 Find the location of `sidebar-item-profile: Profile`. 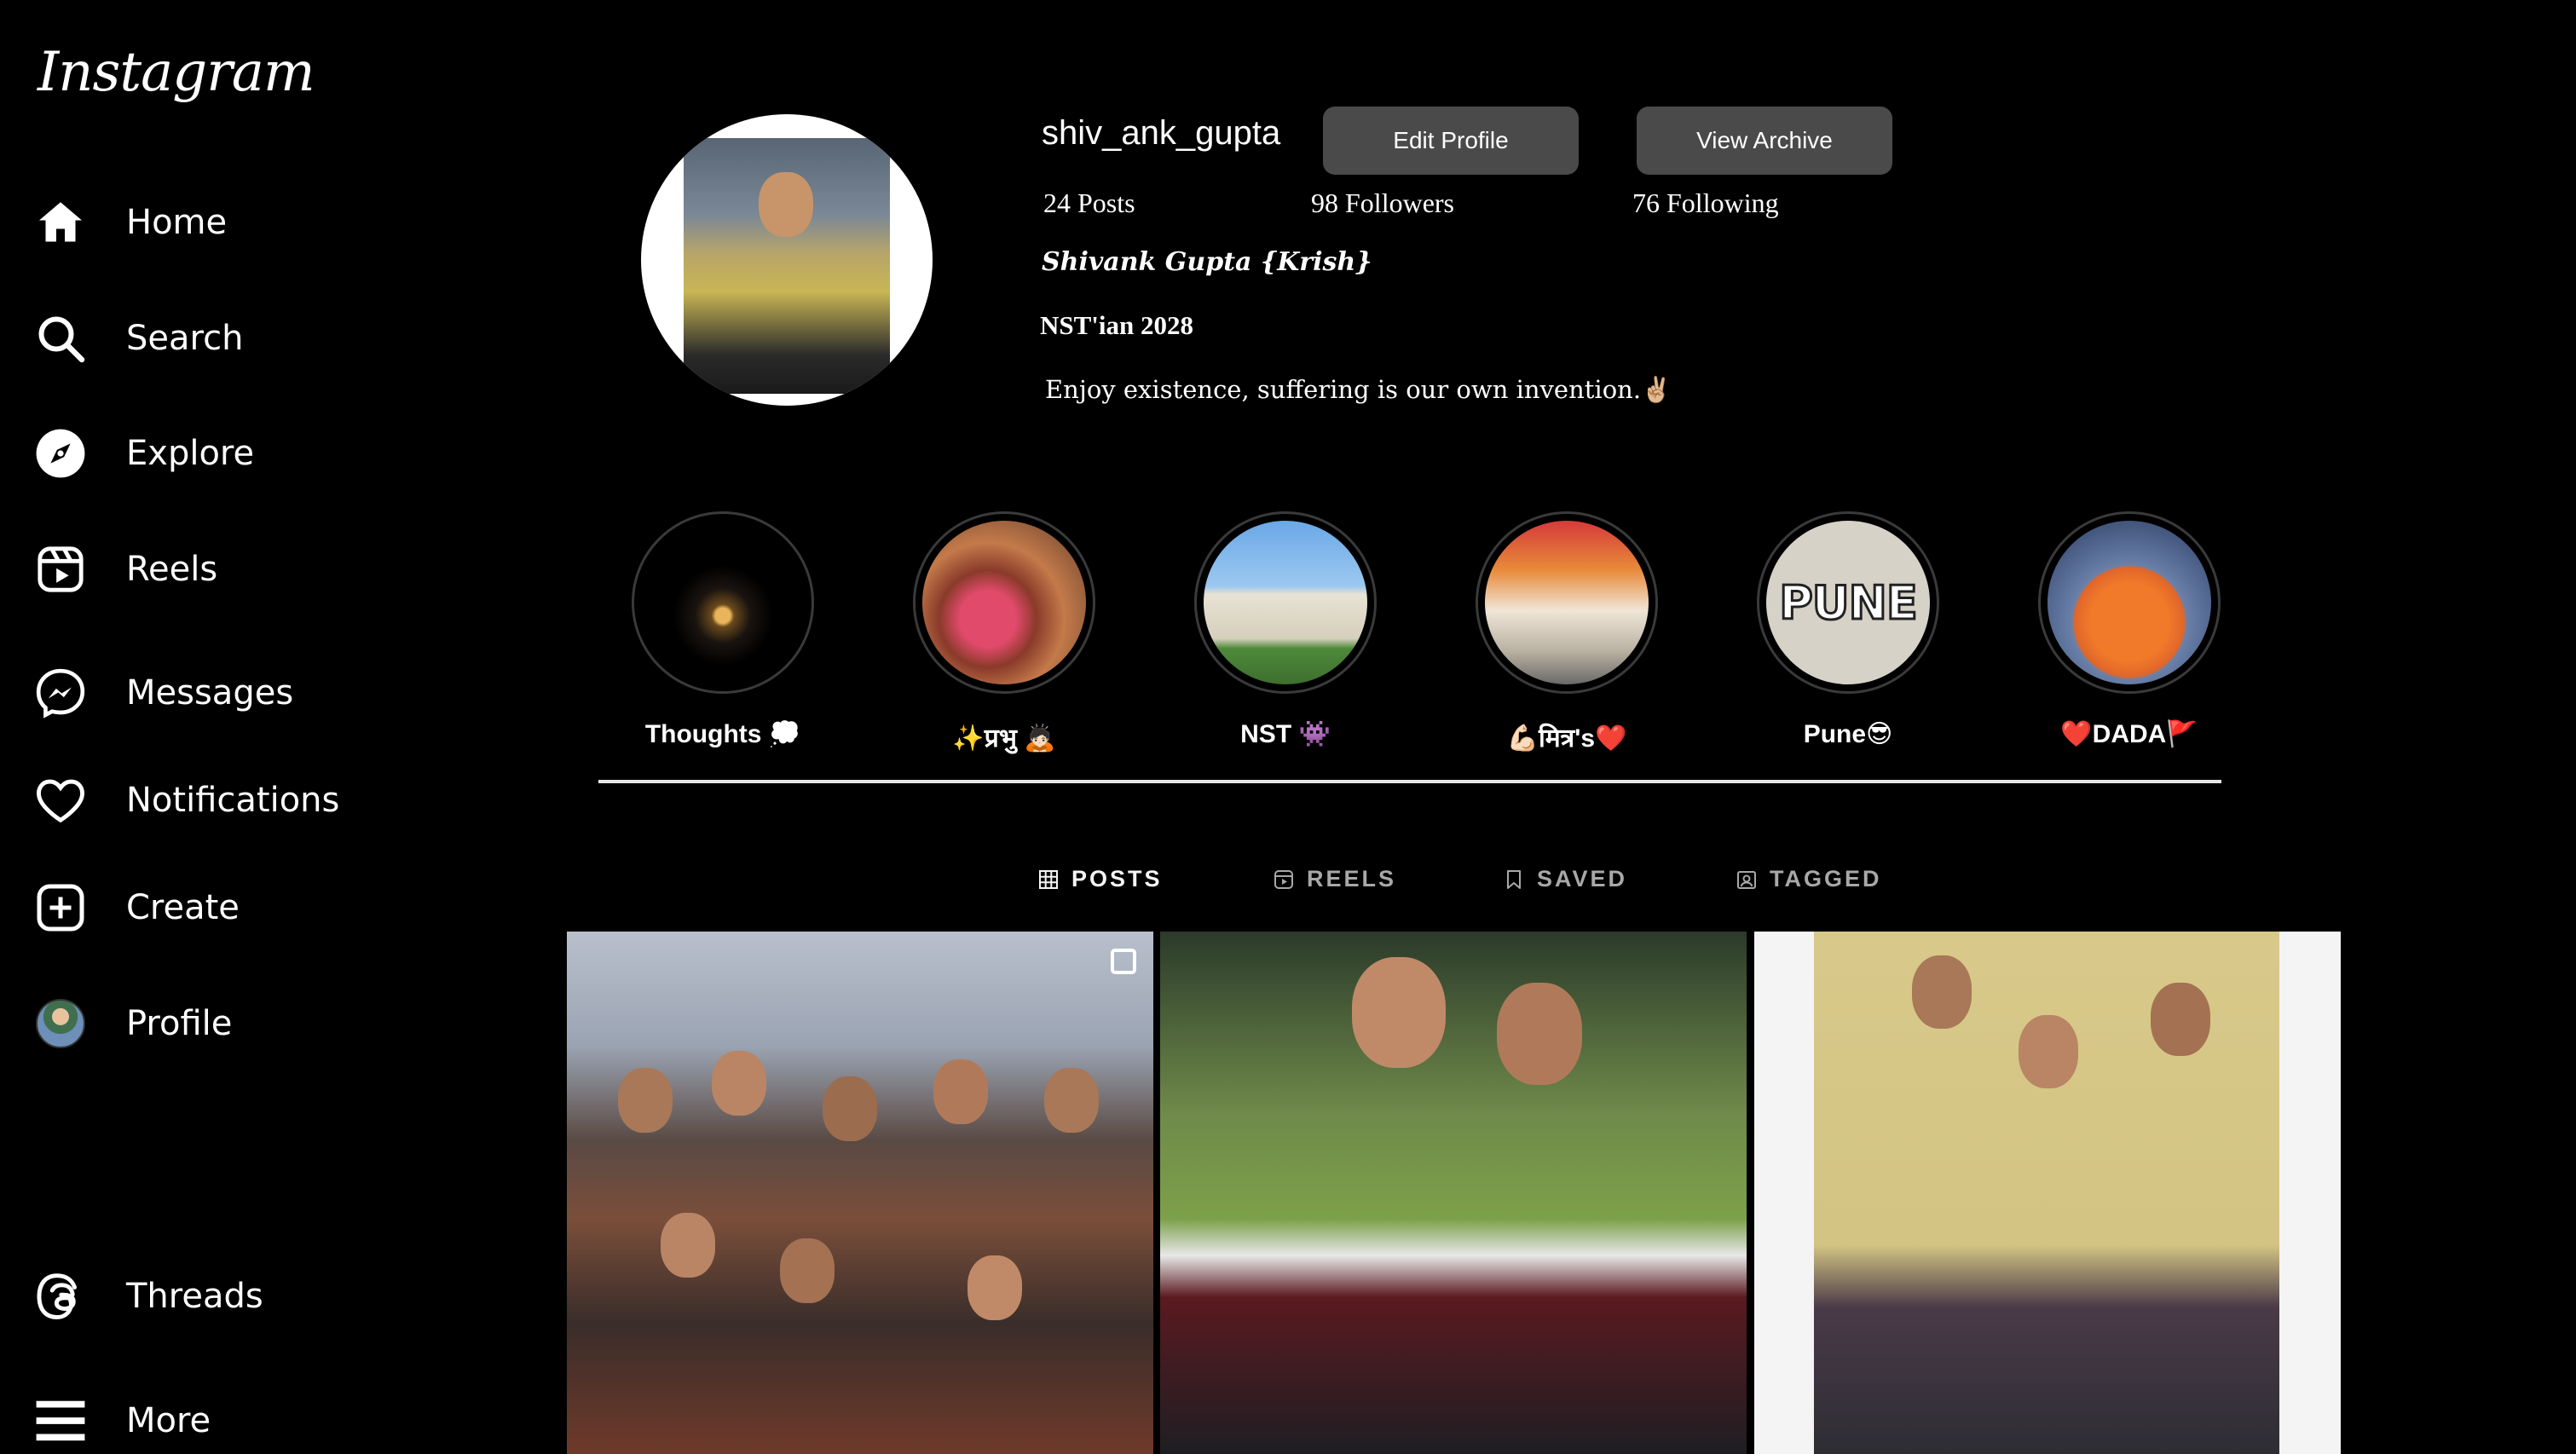

sidebar-item-profile: Profile is located at coordinates (132, 1024).